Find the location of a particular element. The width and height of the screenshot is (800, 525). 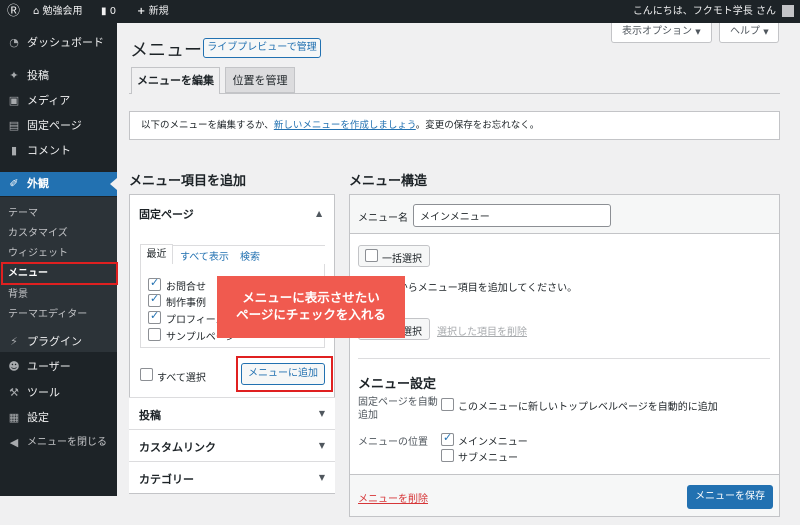

location-label: メインメニュー is located at coordinates (493, 442).